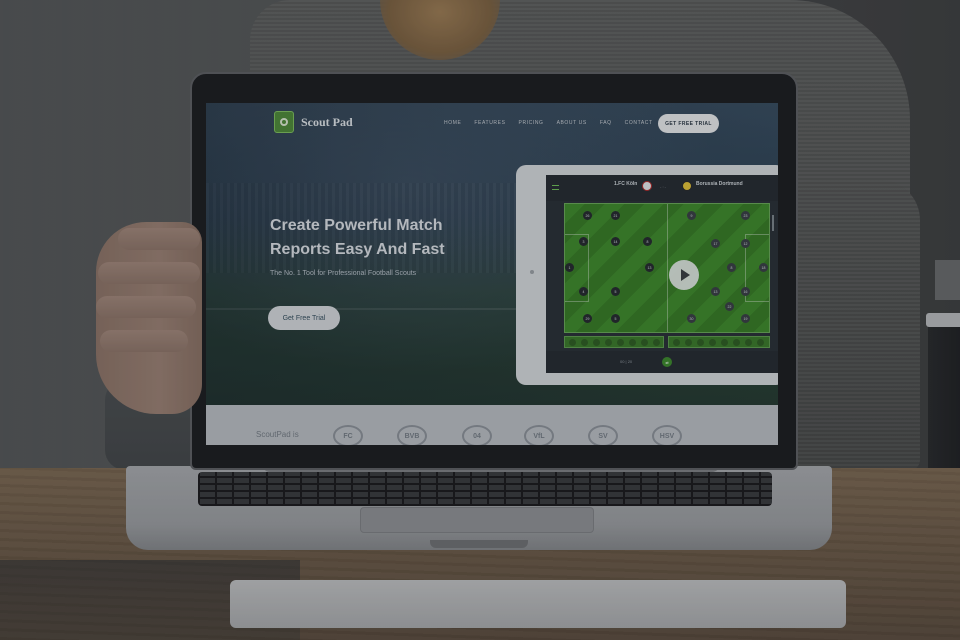 The width and height of the screenshot is (960, 640). I want to click on substitution-icon: ⇄, so click(667, 362).